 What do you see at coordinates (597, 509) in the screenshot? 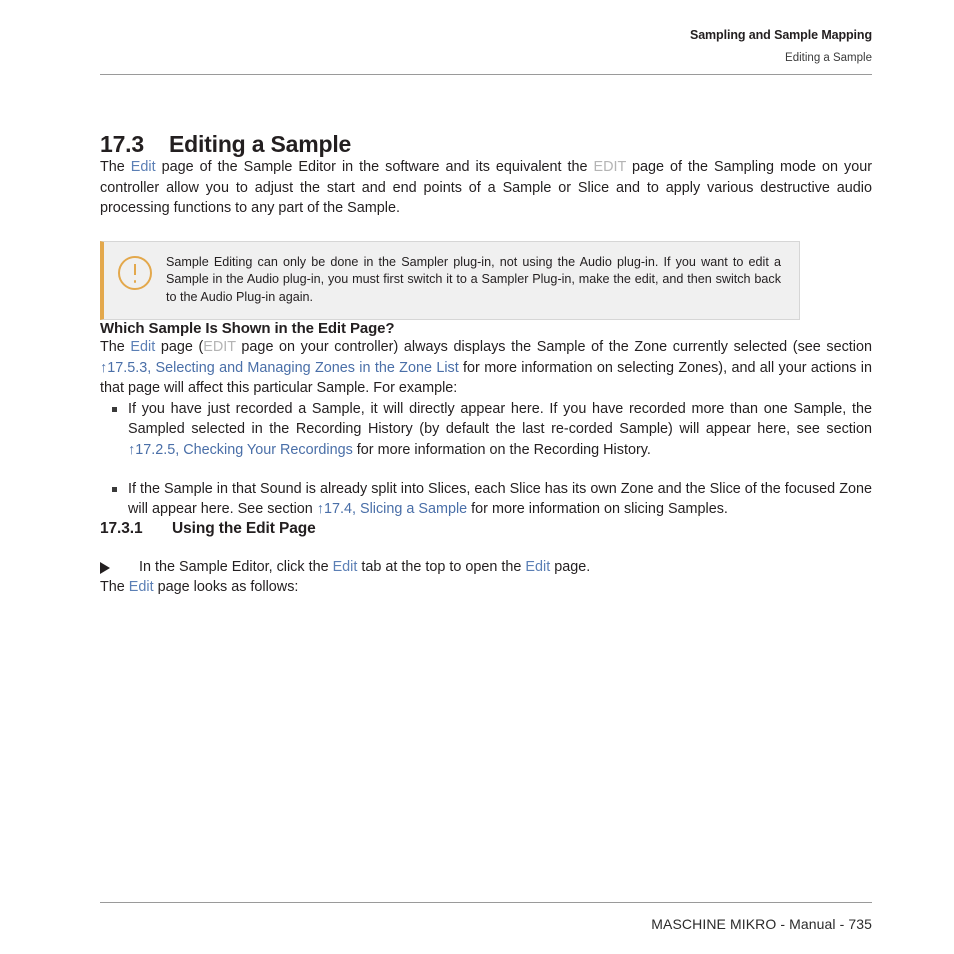
I see `bullet-text-2: for more information on slicing Samples.` at bounding box center [597, 509].